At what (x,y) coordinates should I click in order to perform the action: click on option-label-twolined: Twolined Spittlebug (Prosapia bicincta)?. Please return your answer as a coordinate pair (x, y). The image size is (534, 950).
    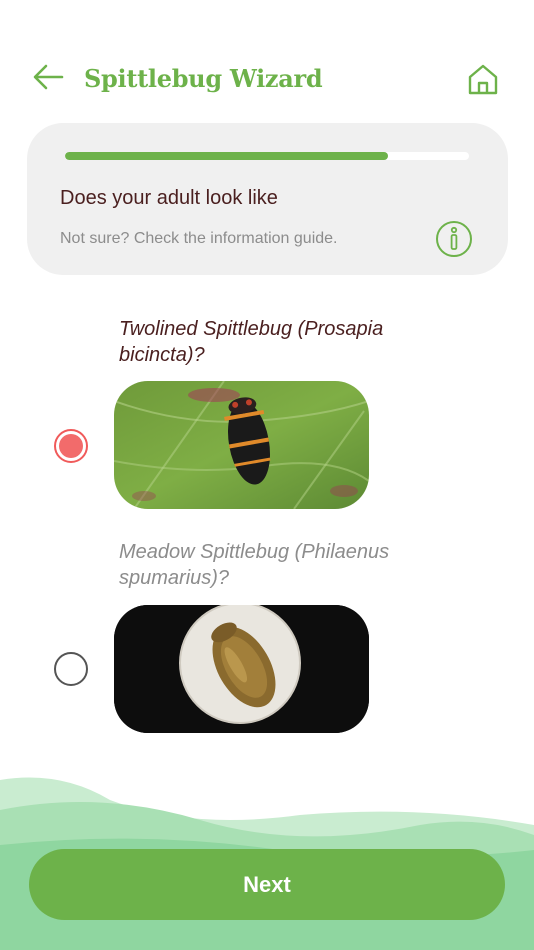
    Looking at the image, I should click on (251, 342).